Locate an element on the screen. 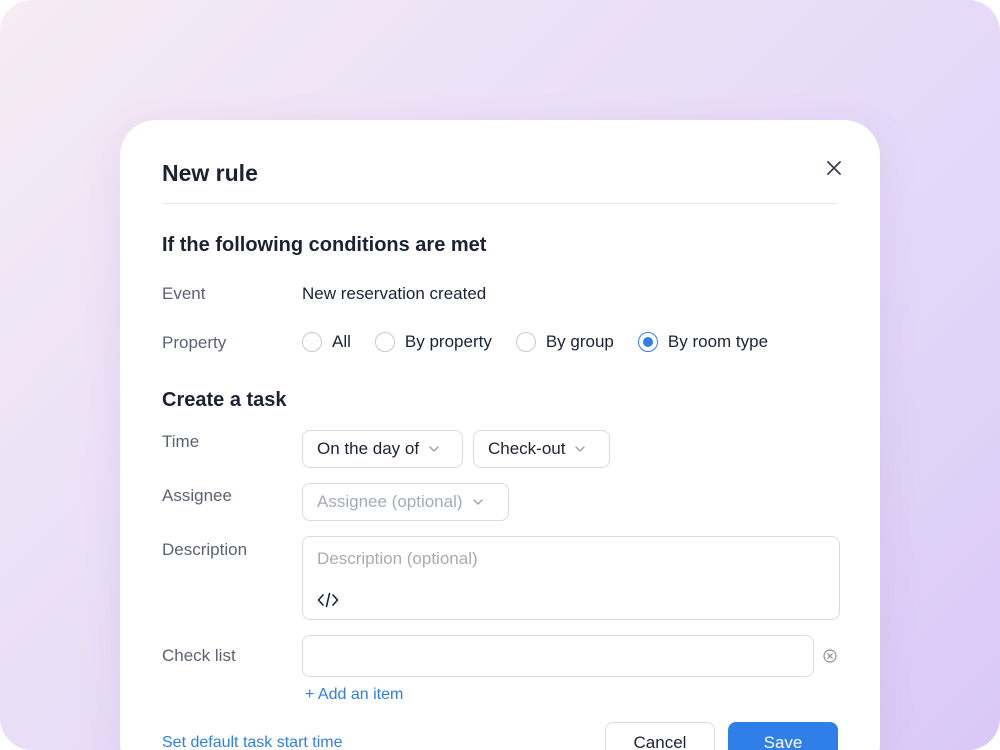  property-label: Property is located at coordinates (194, 342).